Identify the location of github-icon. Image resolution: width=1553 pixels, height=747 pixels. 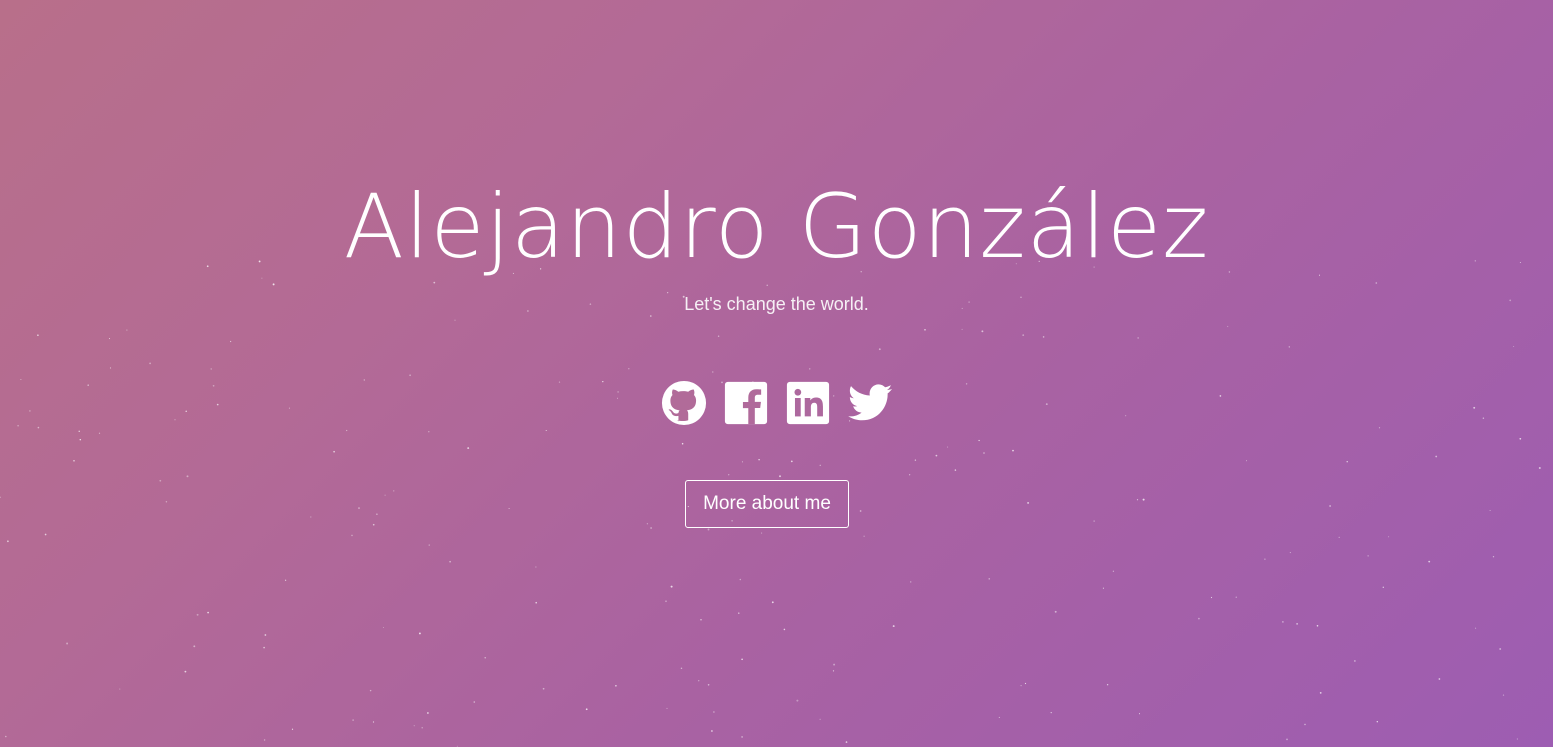
(683, 403).